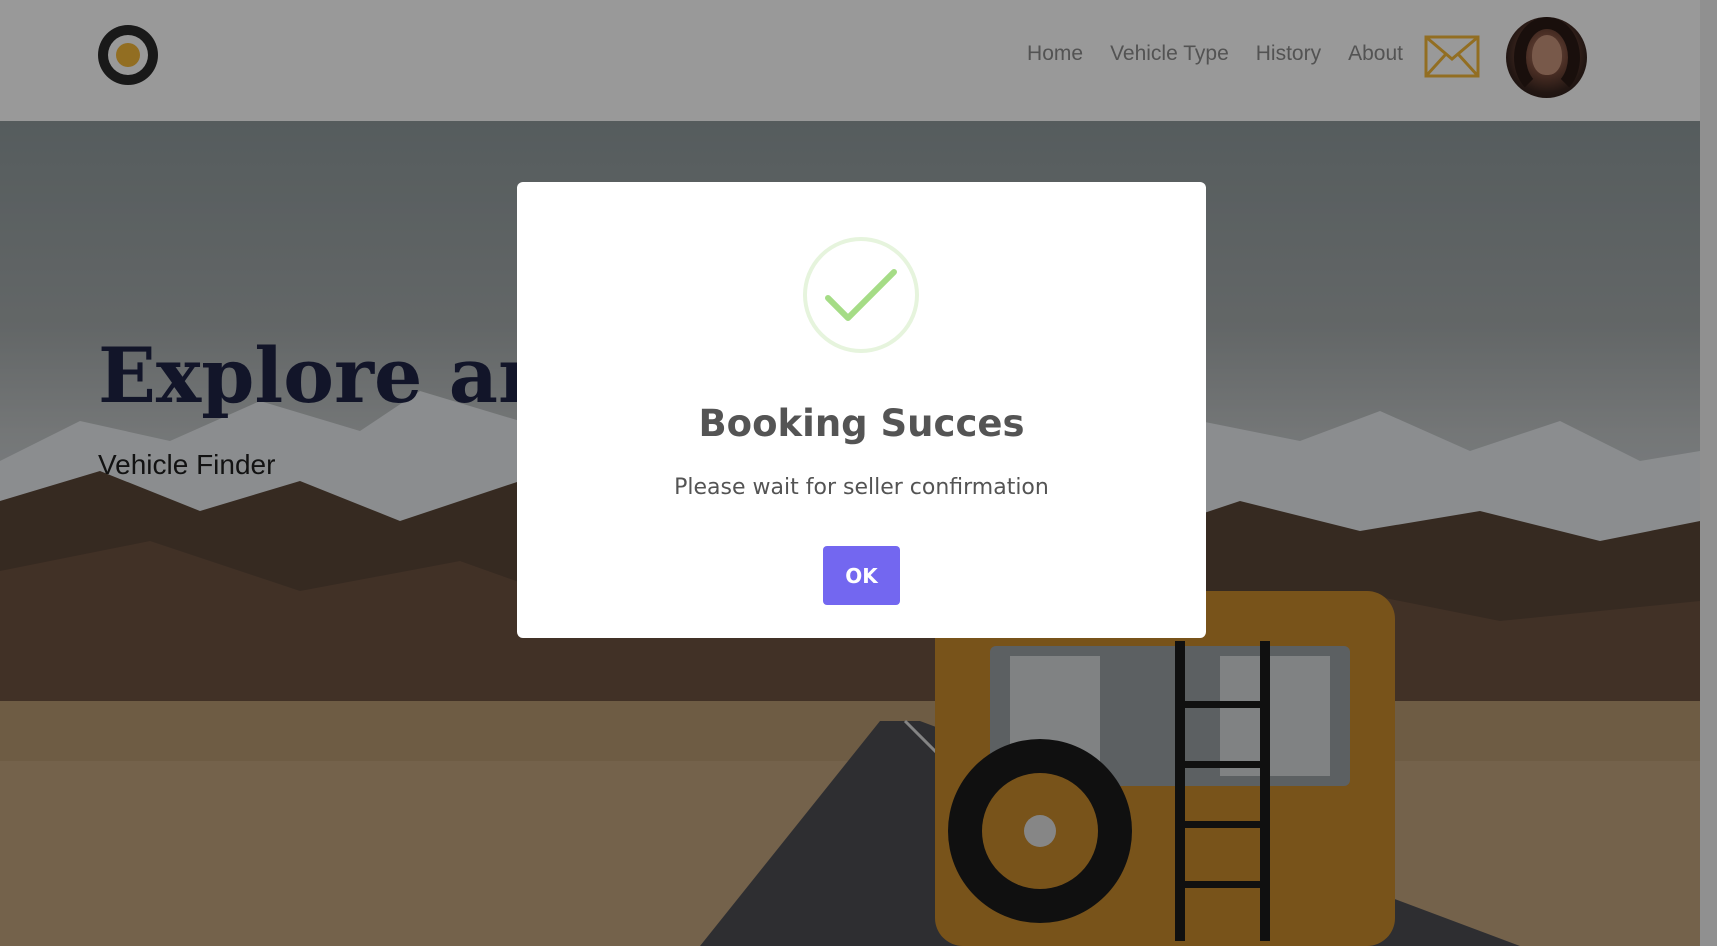 This screenshot has height=946, width=1717. What do you see at coordinates (861, 487) in the screenshot?
I see `dialog-message: Please wait for seller confirmation` at bounding box center [861, 487].